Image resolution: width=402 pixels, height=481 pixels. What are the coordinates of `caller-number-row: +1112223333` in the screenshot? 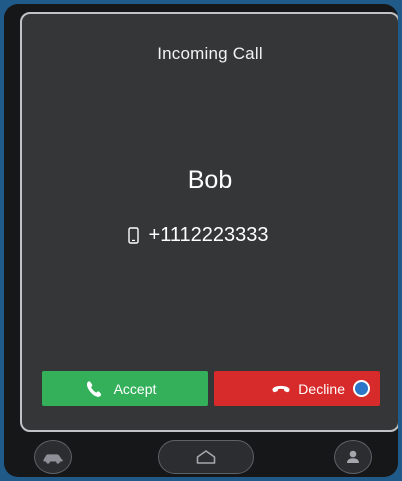 It's located at (210, 235).